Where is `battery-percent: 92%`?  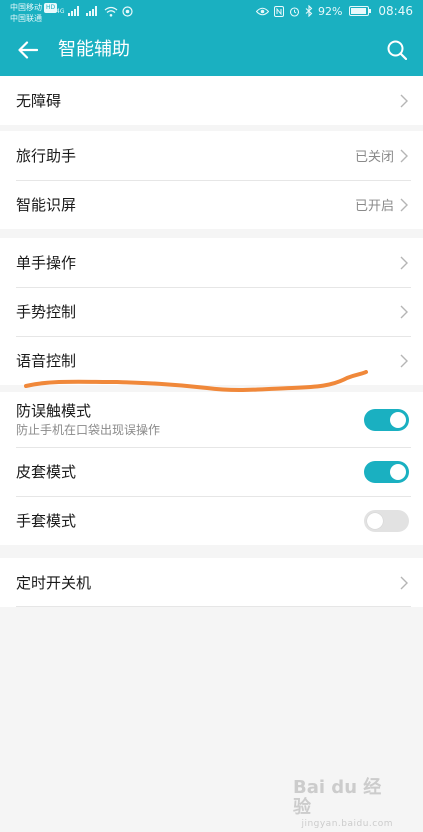 battery-percent: 92% is located at coordinates (330, 11).